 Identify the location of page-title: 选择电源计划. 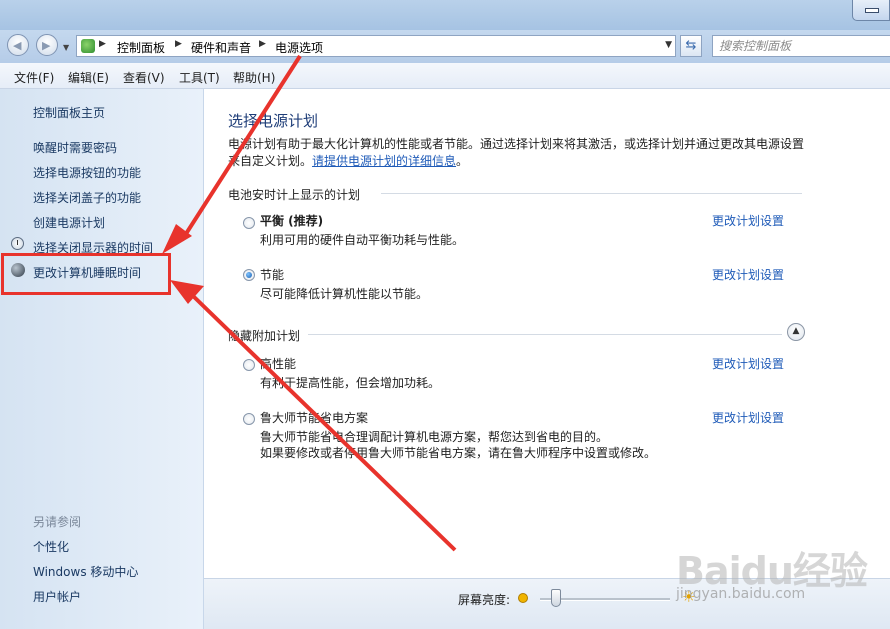
(273, 121).